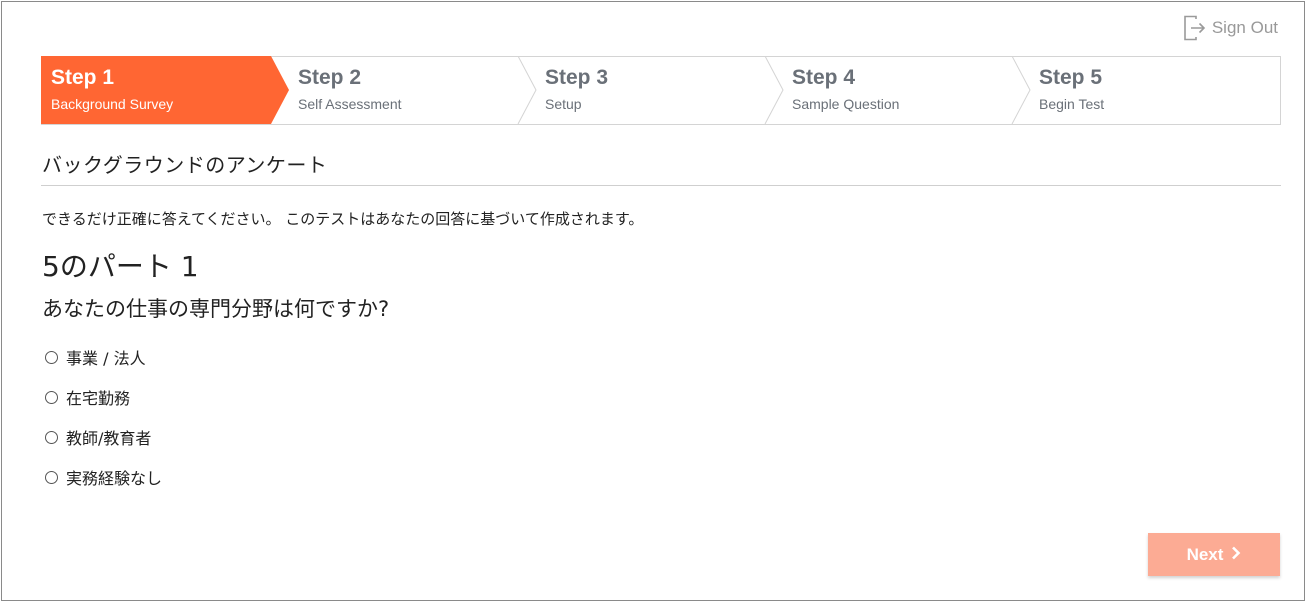 This screenshot has height=605, width=1310. I want to click on step-2-self-assessment: Step 2 Self Assessment, so click(411, 90).